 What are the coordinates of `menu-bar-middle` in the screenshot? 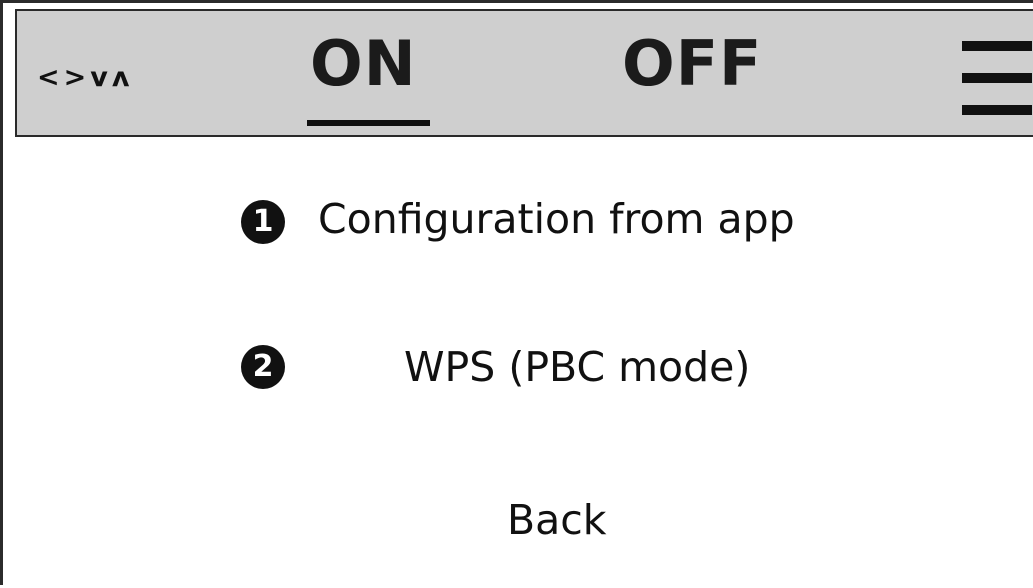 It's located at (997, 78).